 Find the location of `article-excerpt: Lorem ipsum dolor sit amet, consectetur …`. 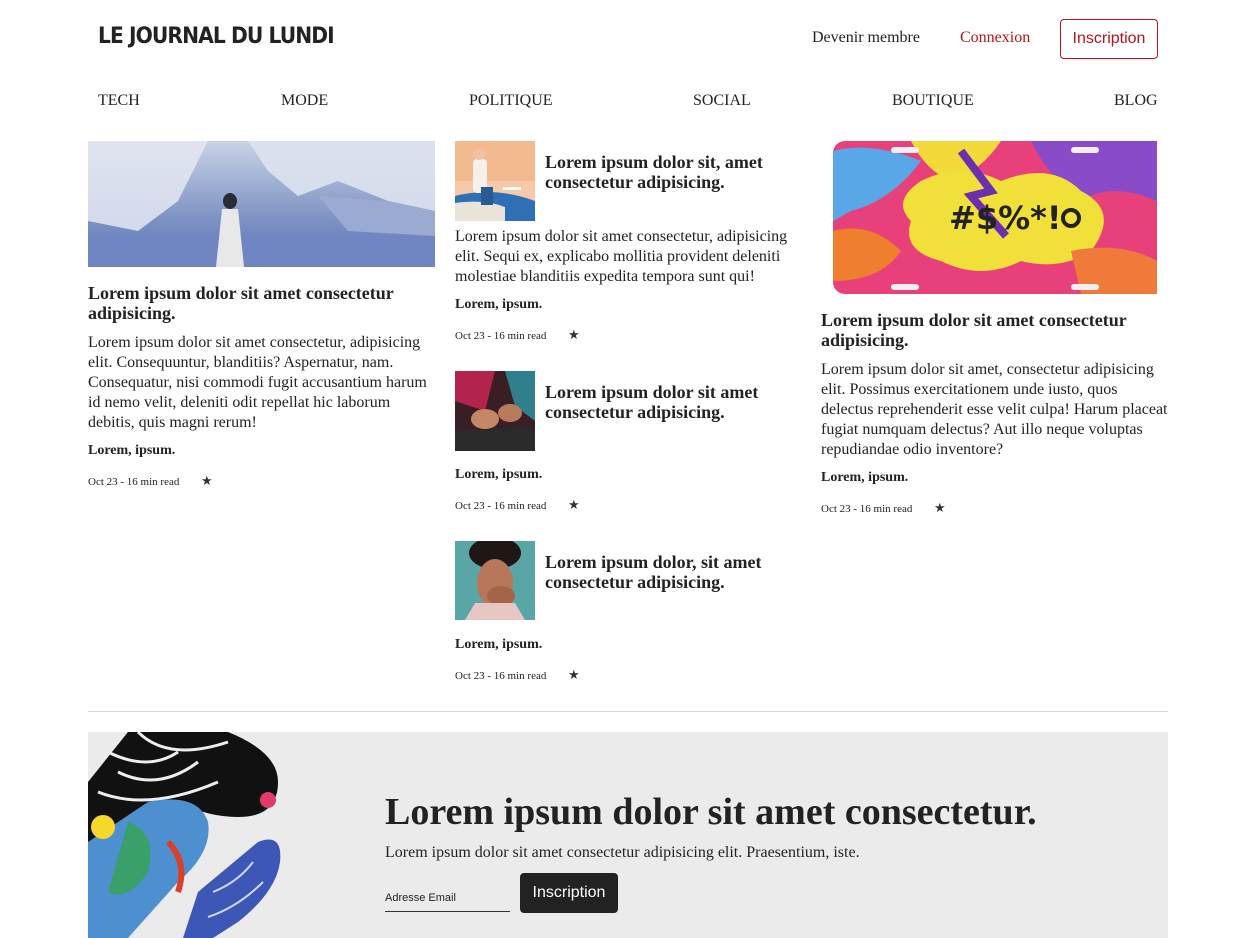

article-excerpt: Lorem ipsum dolor sit amet, consectetur … is located at coordinates (994, 409).